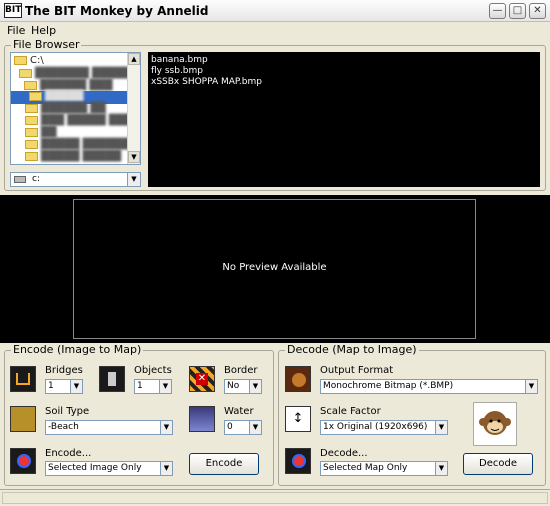 This screenshot has width=550, height=506. Describe the element at coordinates (153, 386) in the screenshot. I see `objects-select: 1 ▼` at that location.